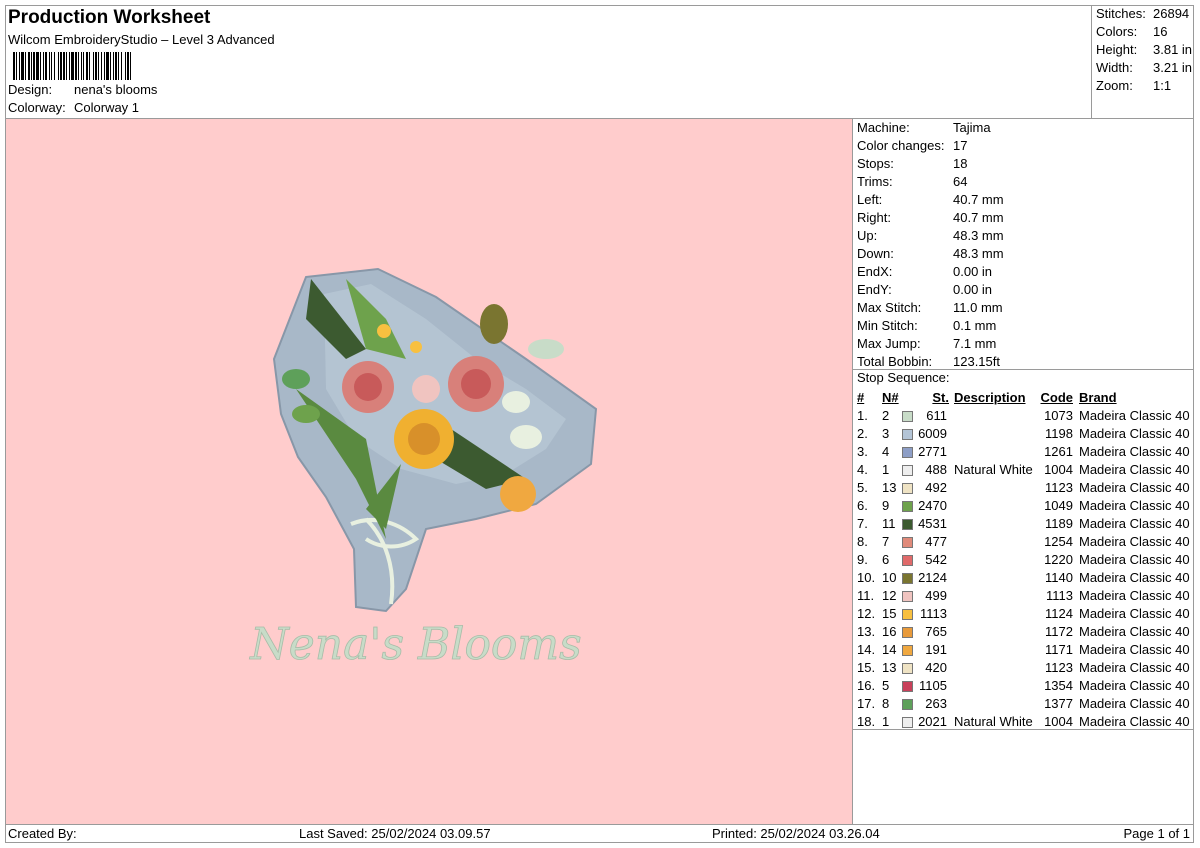 Image resolution: width=1200 pixels, height=848 pixels. What do you see at coordinates (1023, 632) in the screenshot?
I see `sequence-row: 13. 16 765 1172 Madeira Classic 40` at bounding box center [1023, 632].